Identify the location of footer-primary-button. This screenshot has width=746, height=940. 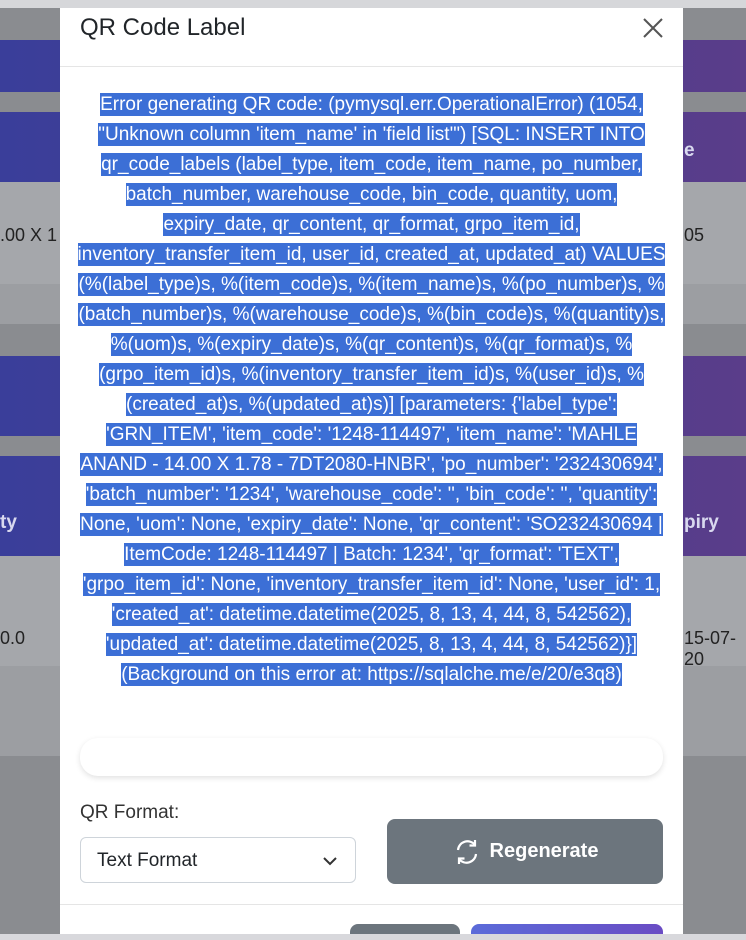
(567, 929).